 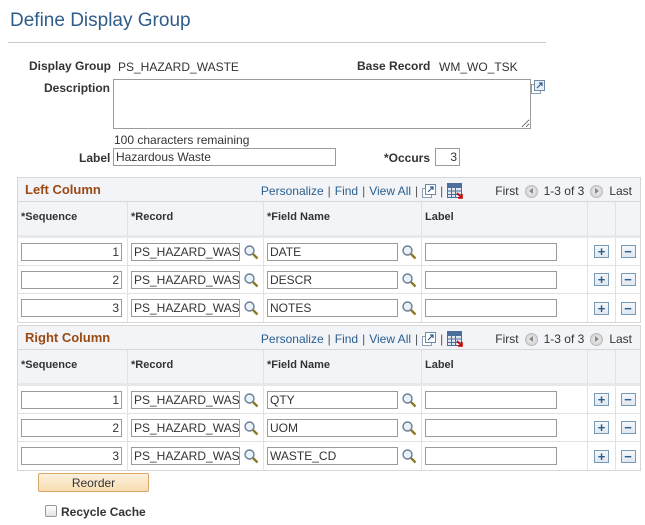 What do you see at coordinates (93, 482) in the screenshot?
I see `reorder-button: Reorder` at bounding box center [93, 482].